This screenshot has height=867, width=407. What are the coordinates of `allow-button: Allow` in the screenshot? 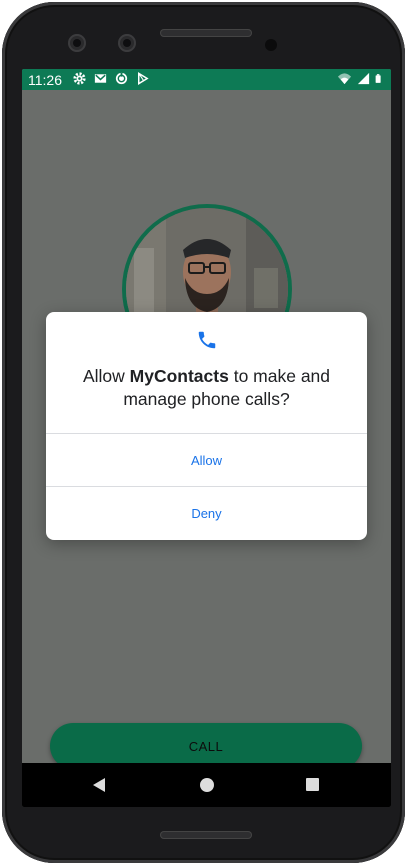 It's located at (206, 460).